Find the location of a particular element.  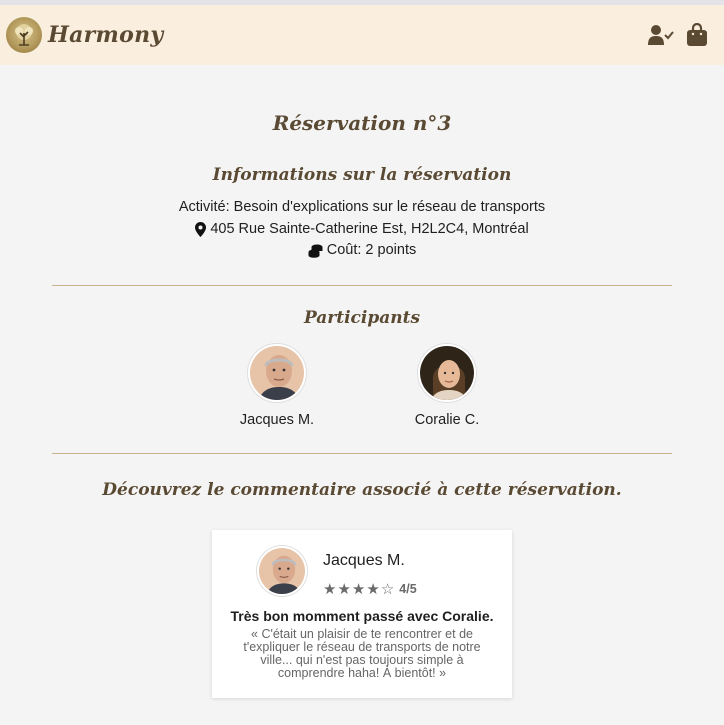

coins-icon is located at coordinates (315, 251).